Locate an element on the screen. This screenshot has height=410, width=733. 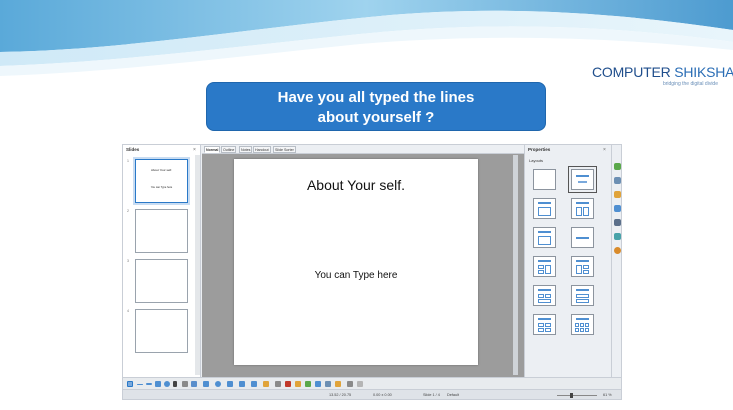
drawing-toolbar is located at coordinates (372, 383).